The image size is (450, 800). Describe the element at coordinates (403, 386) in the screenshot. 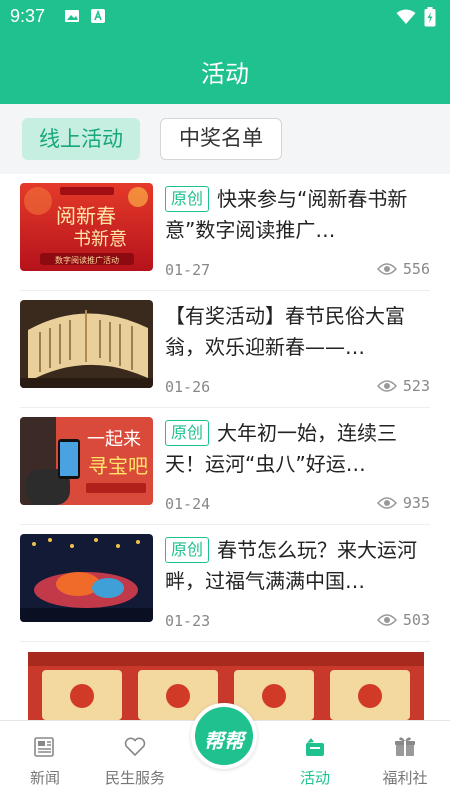

I see `view-count: 523` at that location.